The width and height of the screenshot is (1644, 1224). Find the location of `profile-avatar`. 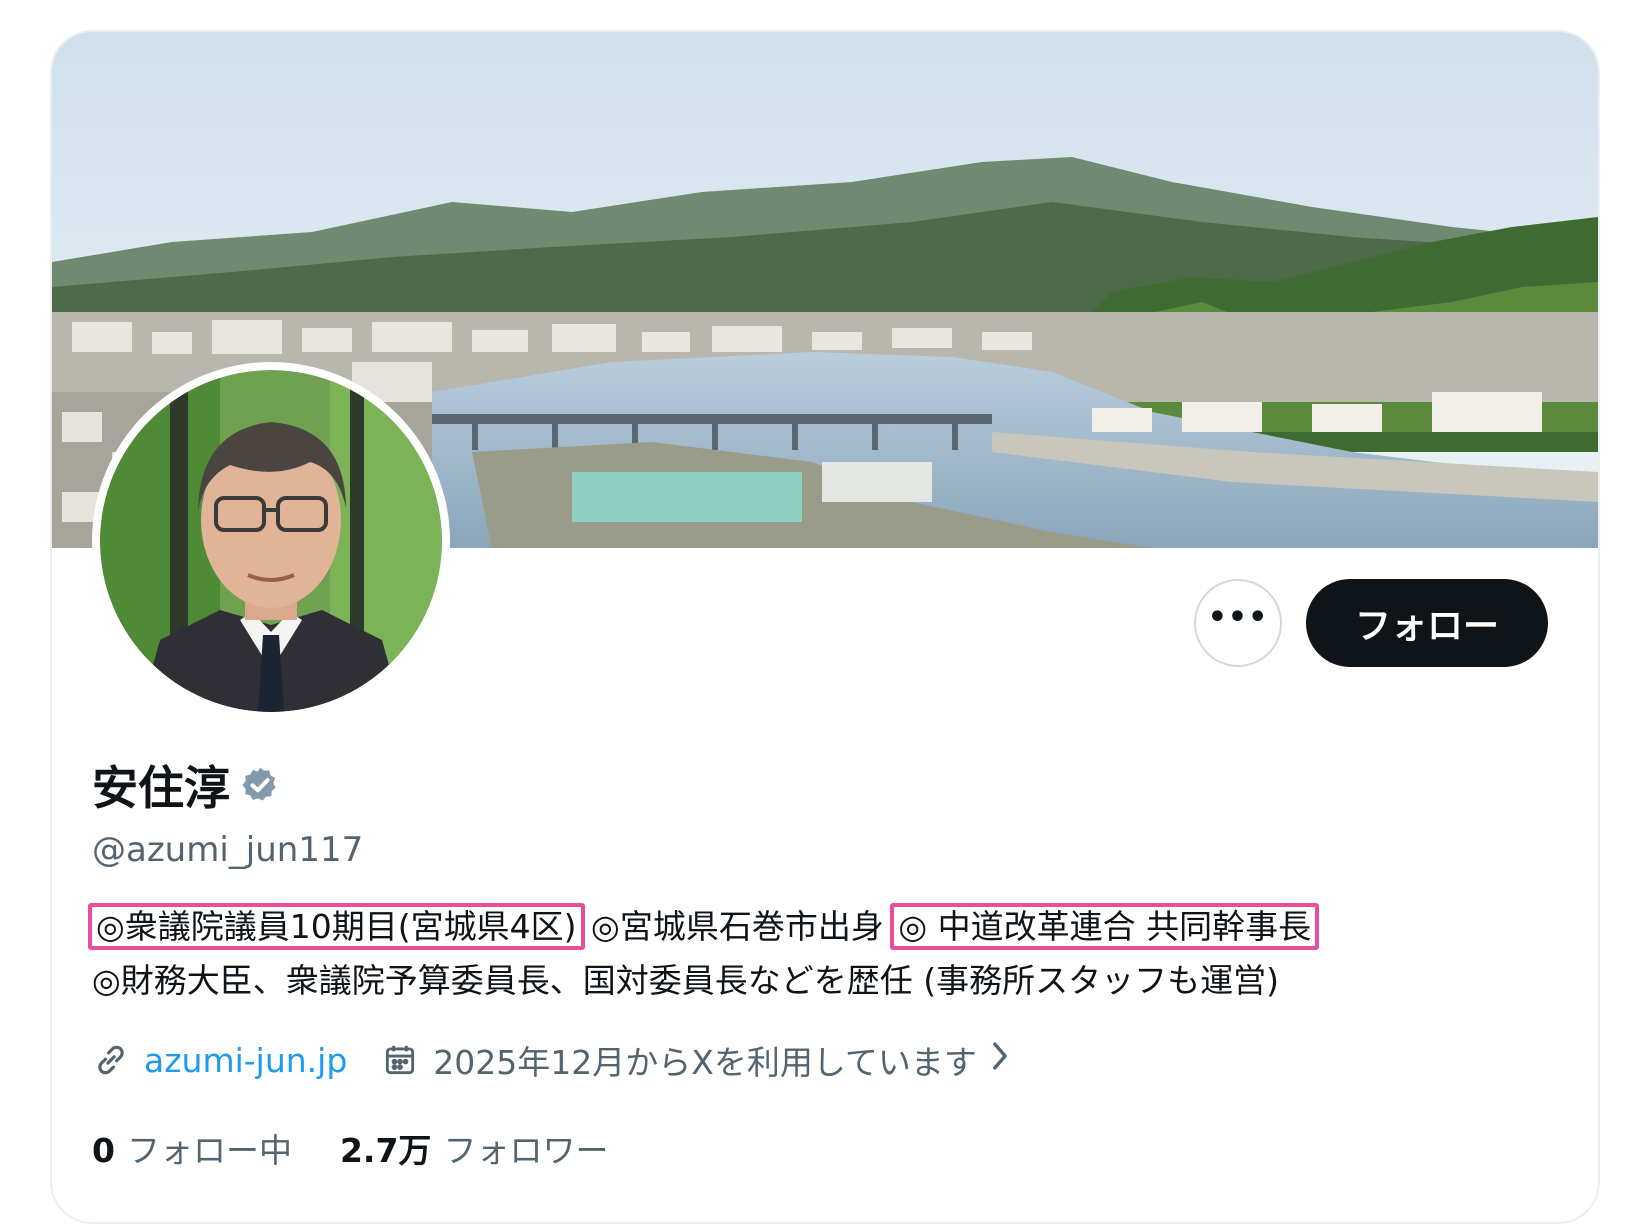

profile-avatar is located at coordinates (271, 541).